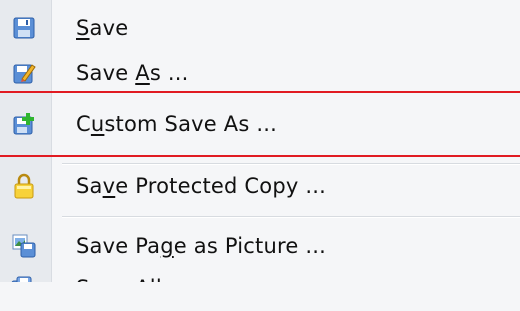 The height and width of the screenshot is (311, 520). I want to click on save-disk-icon, so click(24, 28).